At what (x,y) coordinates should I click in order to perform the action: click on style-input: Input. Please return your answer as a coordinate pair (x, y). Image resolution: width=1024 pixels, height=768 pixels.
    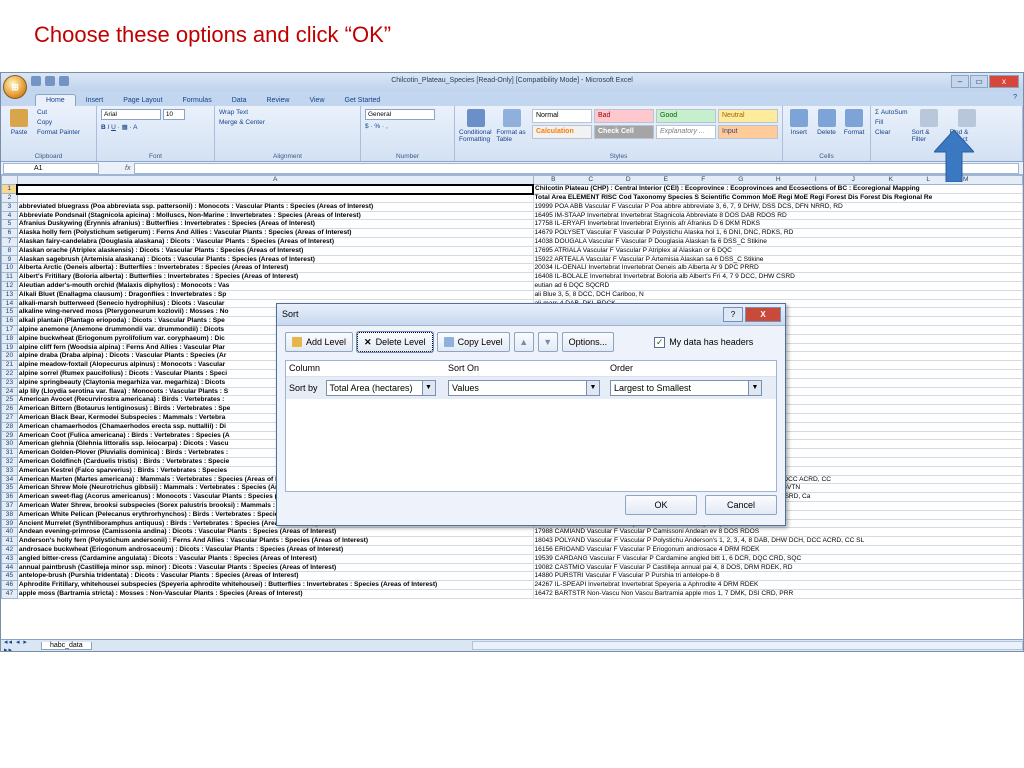
    Looking at the image, I should click on (748, 132).